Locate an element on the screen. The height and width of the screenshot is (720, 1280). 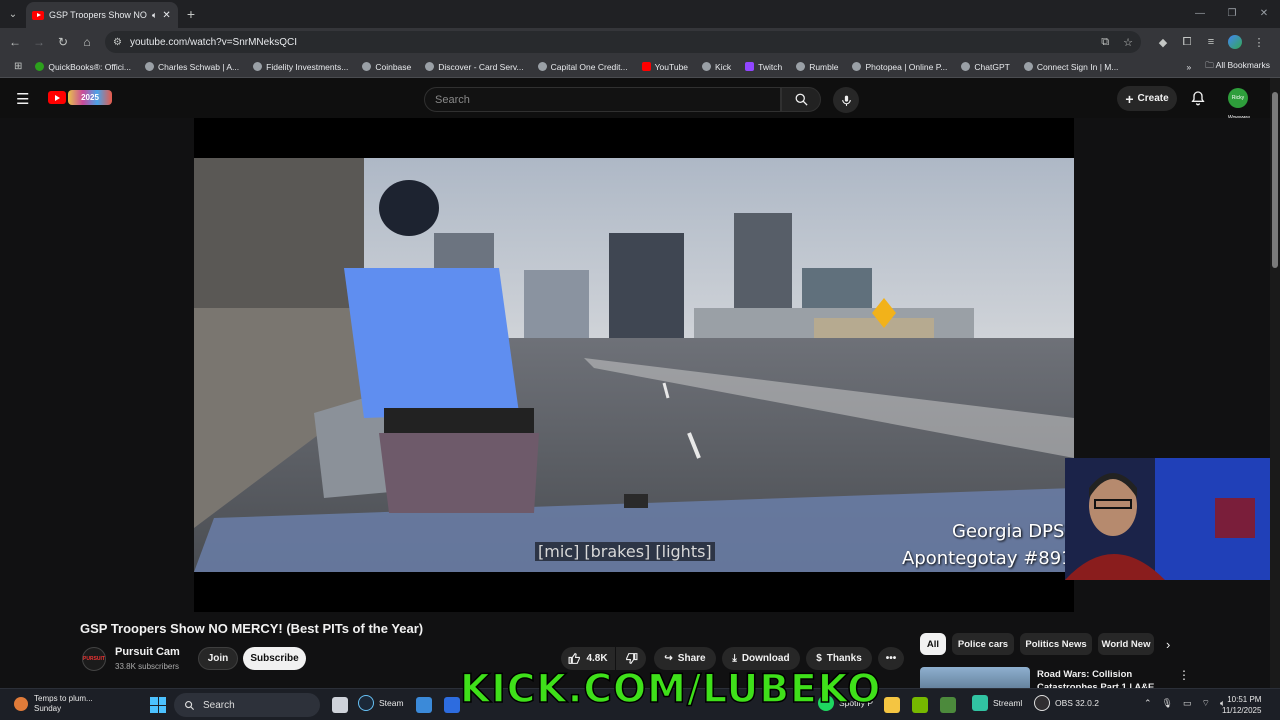
twitch-favicon-icon is located at coordinates (750, 66).